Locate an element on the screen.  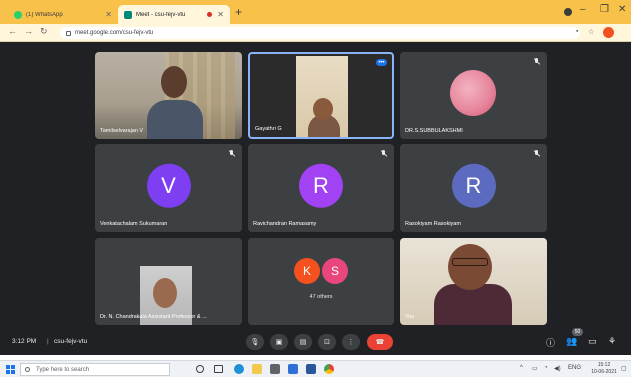
clock-date: 10-06-2021 is located at coordinates (604, 372).